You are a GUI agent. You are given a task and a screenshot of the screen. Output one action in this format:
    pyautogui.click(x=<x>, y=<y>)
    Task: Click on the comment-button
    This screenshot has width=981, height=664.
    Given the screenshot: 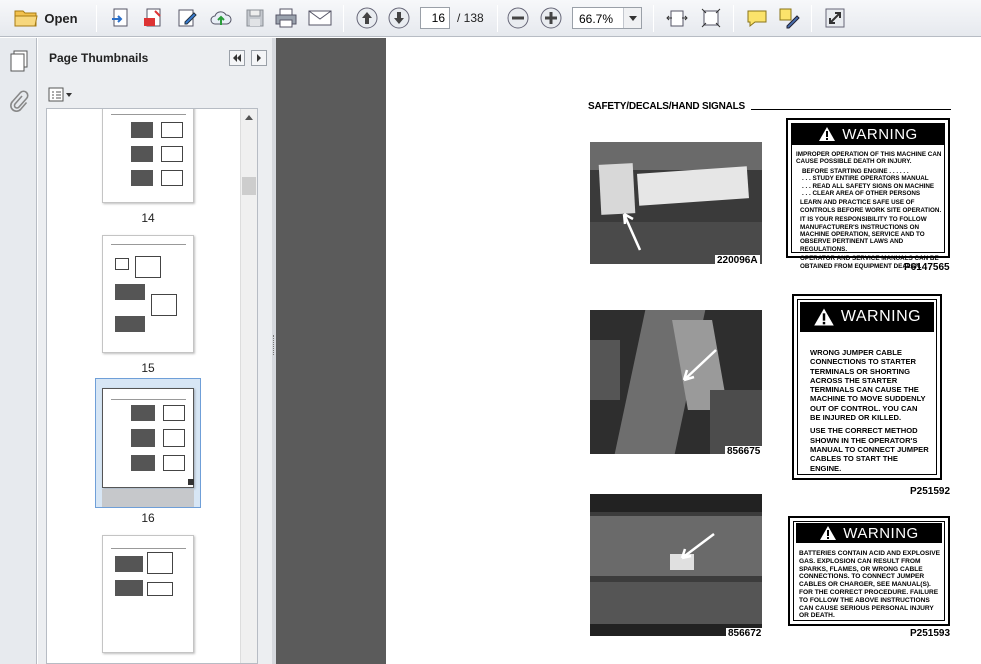 What is the action you would take?
    pyautogui.click(x=757, y=18)
    